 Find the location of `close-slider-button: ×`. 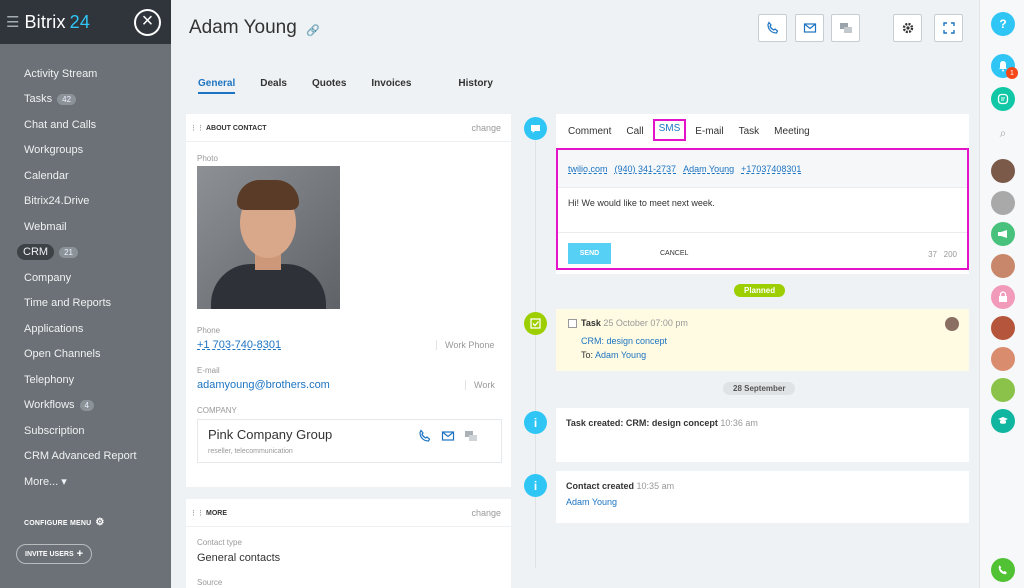

close-slider-button: × is located at coordinates (147, 22).